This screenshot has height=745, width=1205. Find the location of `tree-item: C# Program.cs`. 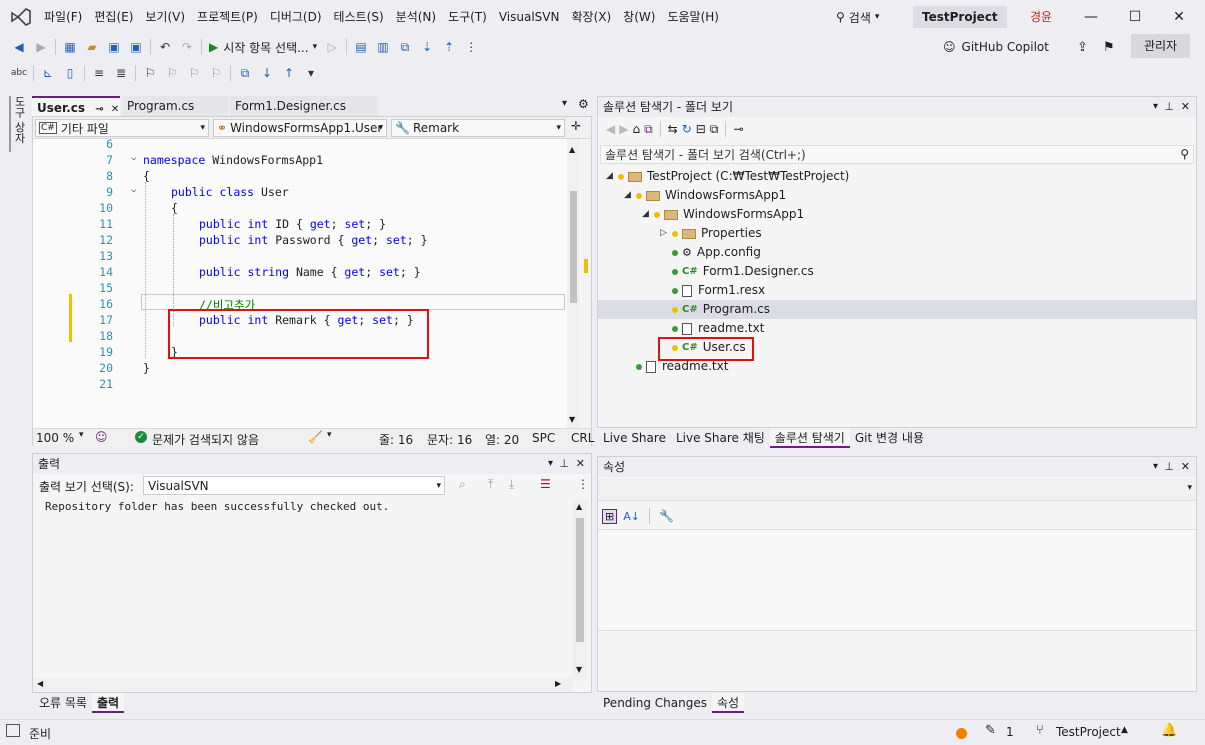

tree-item: C# Program.cs is located at coordinates (897, 309).